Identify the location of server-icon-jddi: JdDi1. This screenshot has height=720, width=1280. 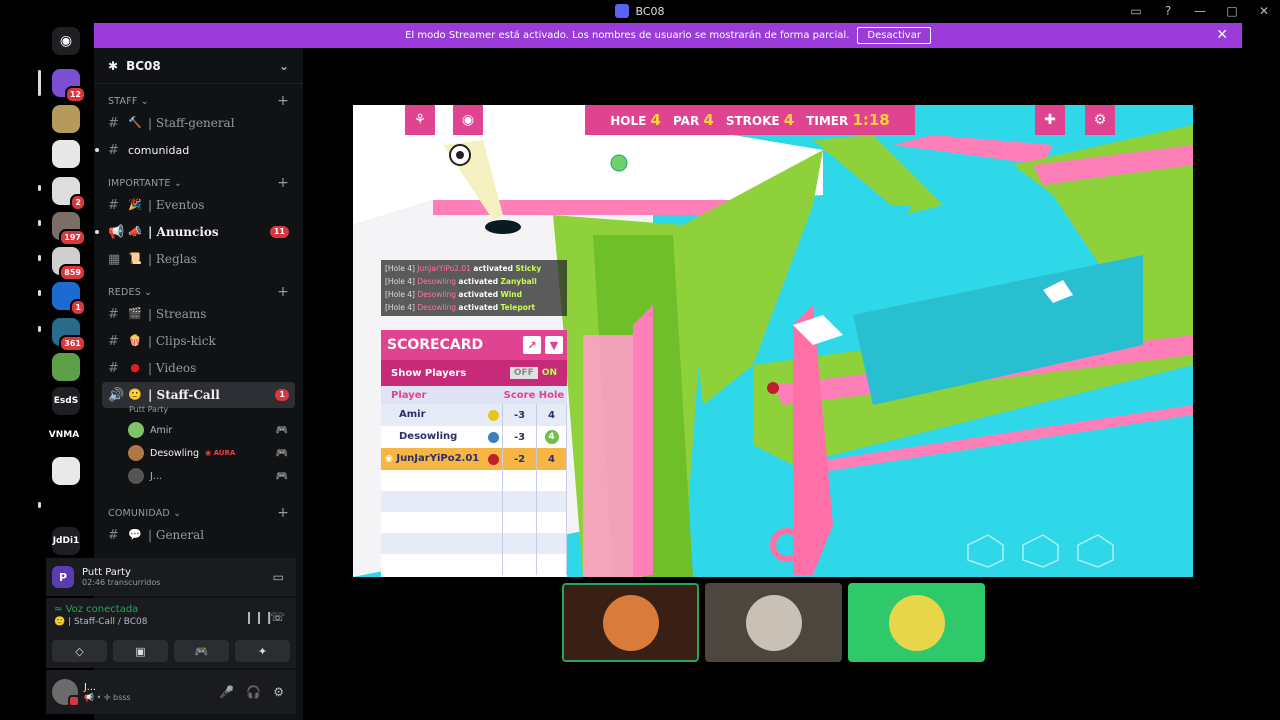
(66, 541).